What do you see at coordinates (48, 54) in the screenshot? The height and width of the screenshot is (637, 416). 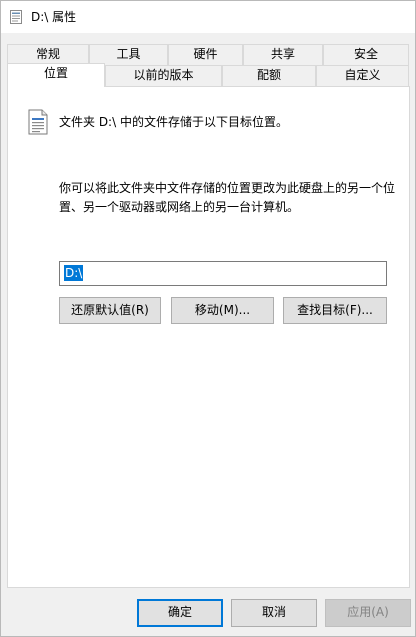 I see `tab-general: 常规` at bounding box center [48, 54].